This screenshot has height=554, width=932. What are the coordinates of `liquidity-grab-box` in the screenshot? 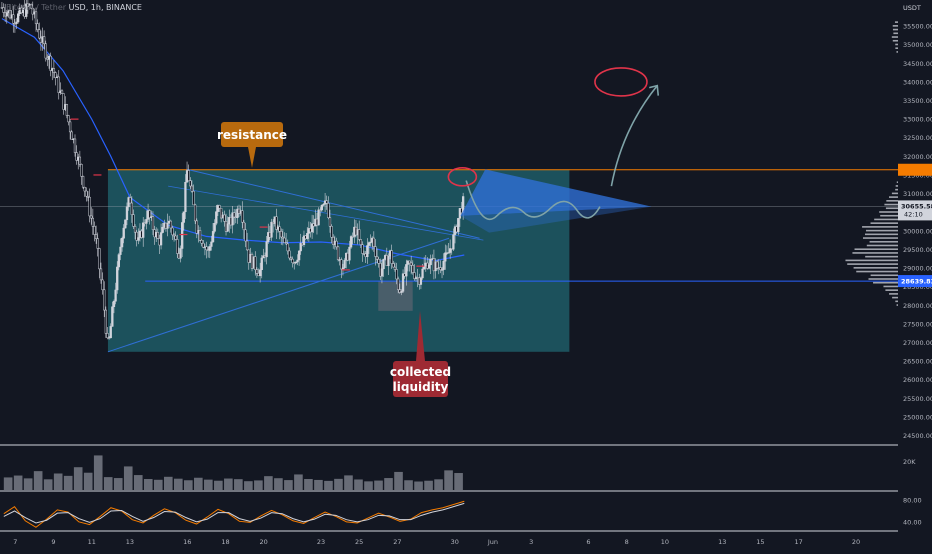 It's located at (395, 296).